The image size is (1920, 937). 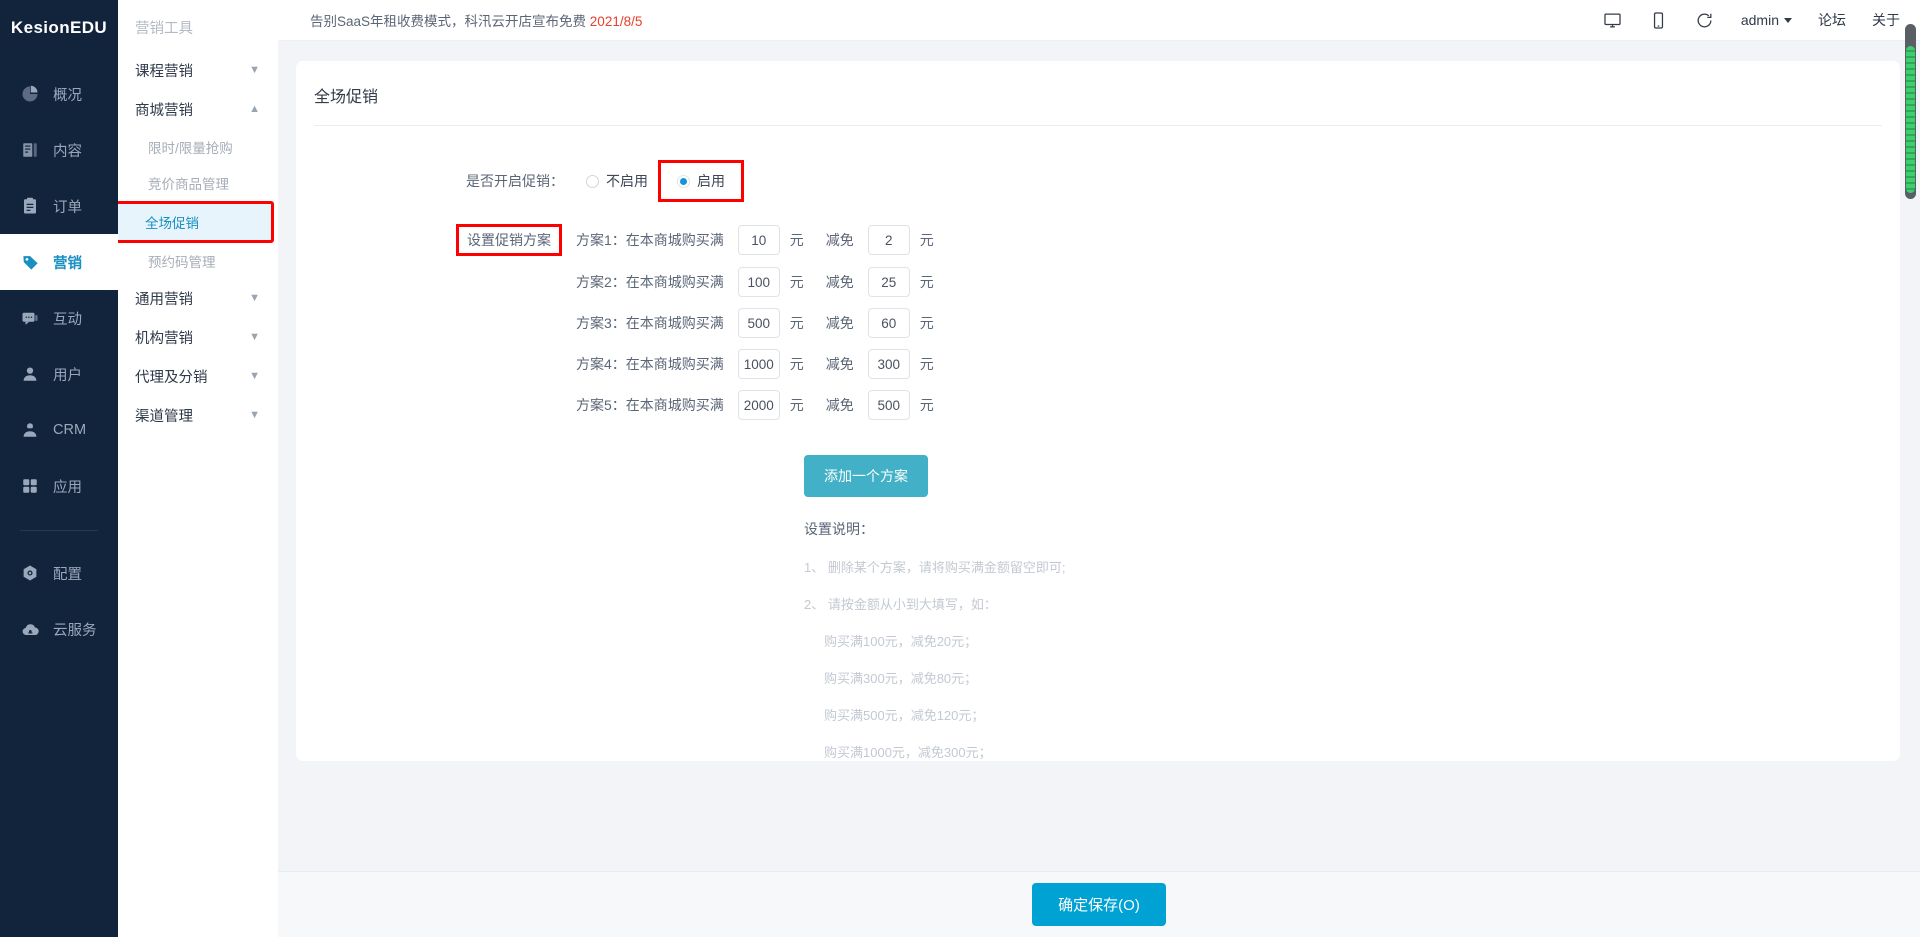 I want to click on announcement-text: 告别SaaS年租收费模式，科汛云开店宣布免费, so click(x=448, y=21).